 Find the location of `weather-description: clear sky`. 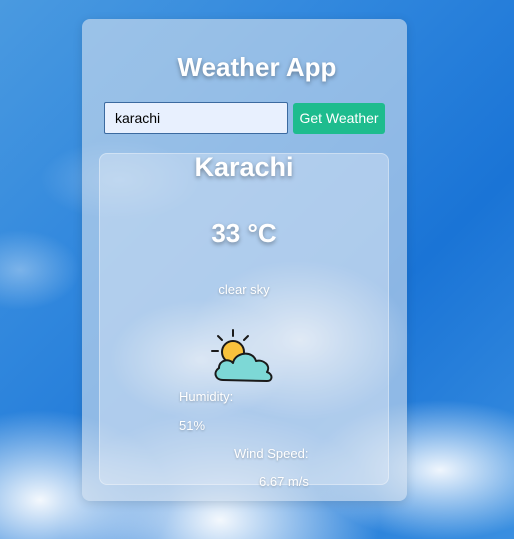

weather-description: clear sky is located at coordinates (244, 289).